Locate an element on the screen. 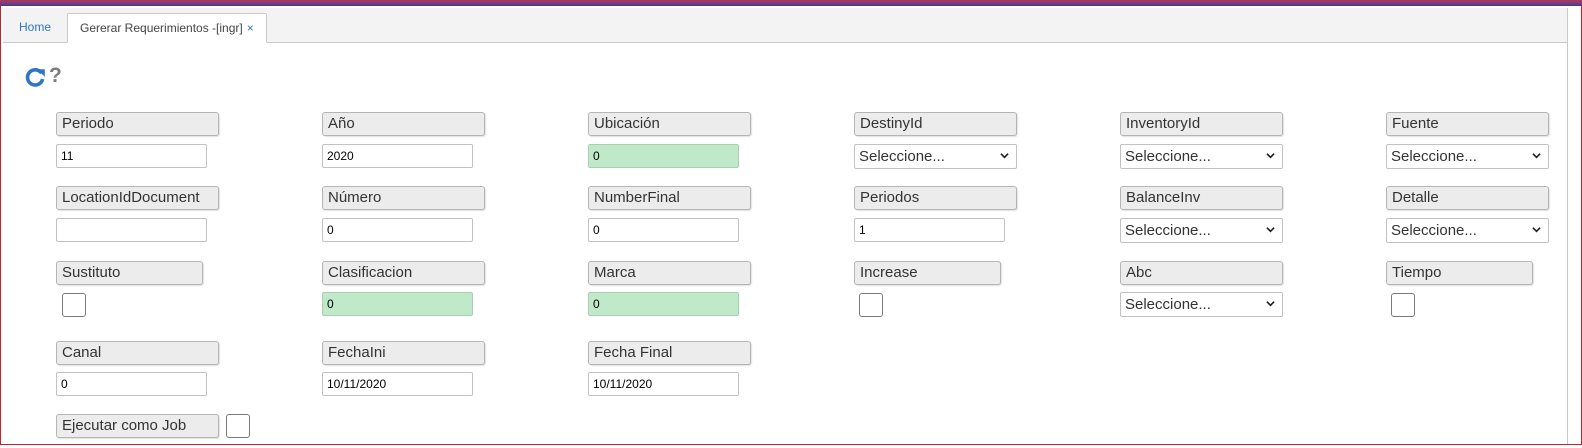 This screenshot has width=1582, height=448. label-locationiddocument: LocationIdDocument is located at coordinates (137, 198).